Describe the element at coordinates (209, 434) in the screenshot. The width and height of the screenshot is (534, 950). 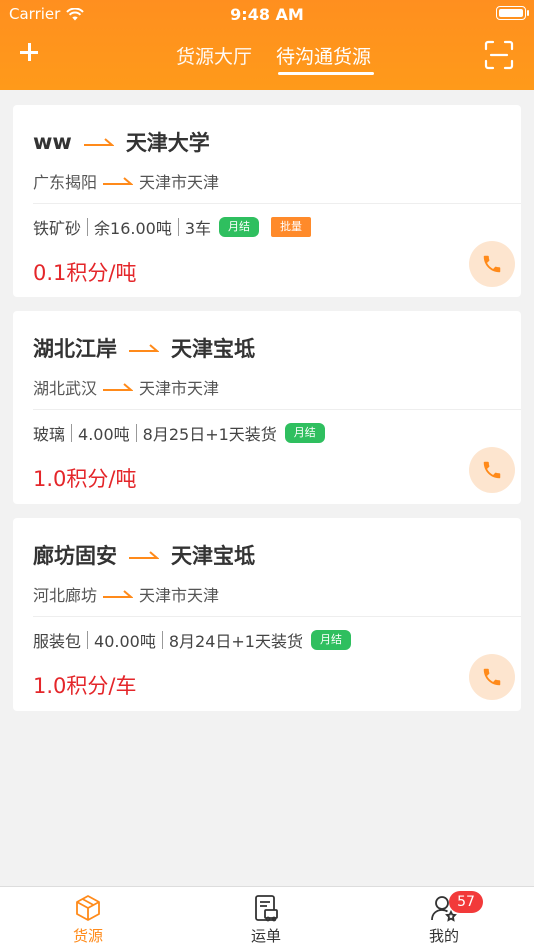
I see `cargo-extra: 8月25日+1天装货` at that location.